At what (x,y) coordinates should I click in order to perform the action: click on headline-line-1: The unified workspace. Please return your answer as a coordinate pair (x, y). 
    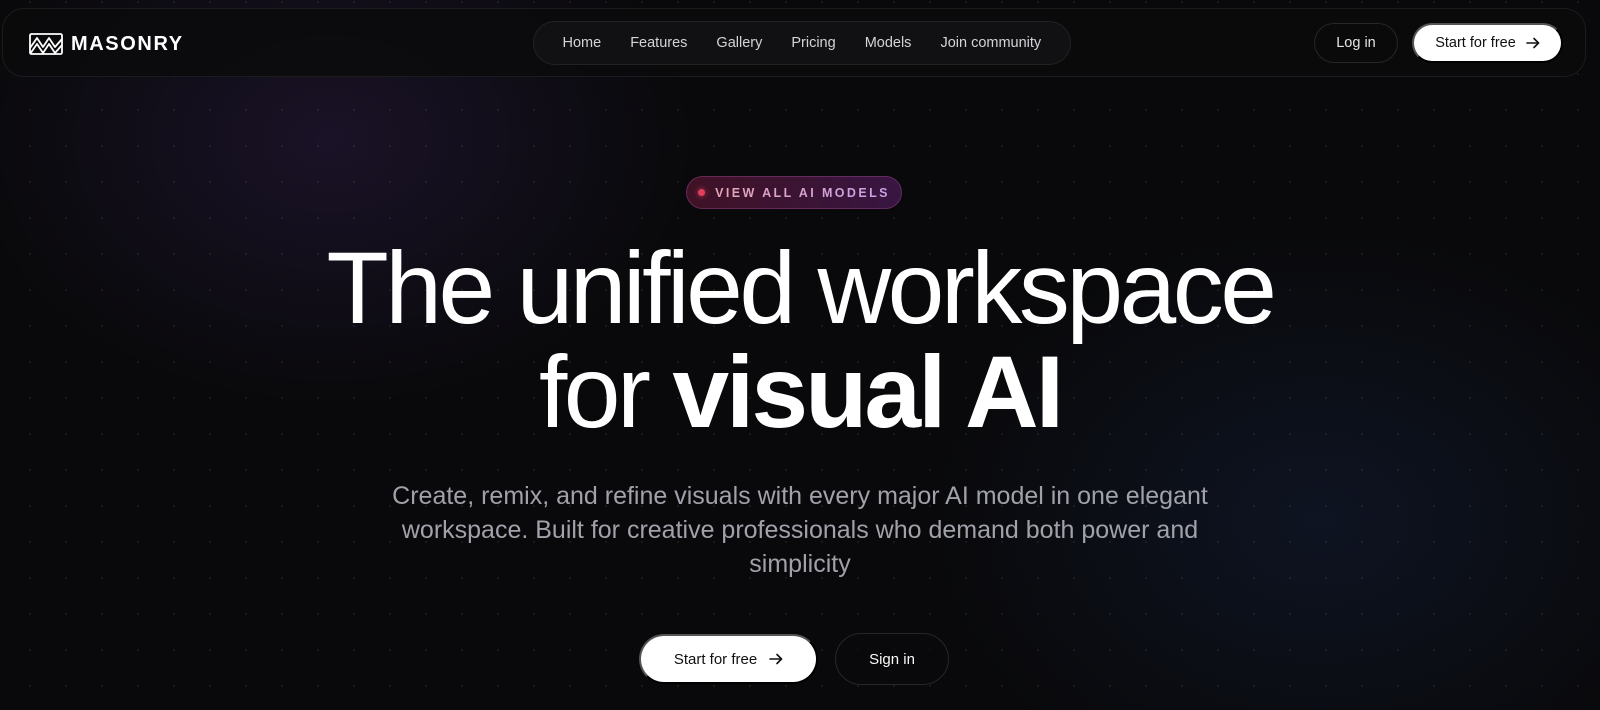
    Looking at the image, I should click on (801, 288).